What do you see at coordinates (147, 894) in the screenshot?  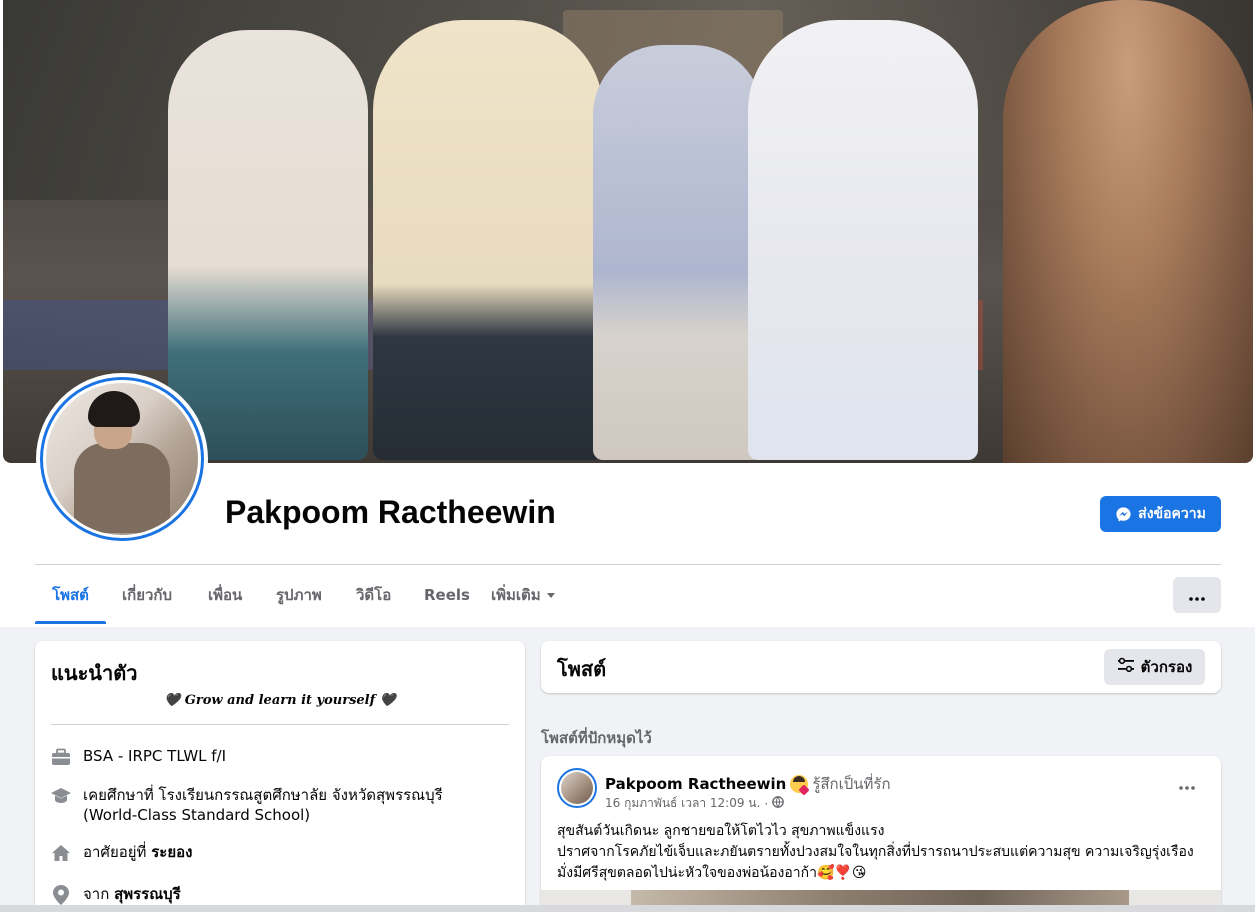 I see `intro-from-place: สุพรรณบุรี` at bounding box center [147, 894].